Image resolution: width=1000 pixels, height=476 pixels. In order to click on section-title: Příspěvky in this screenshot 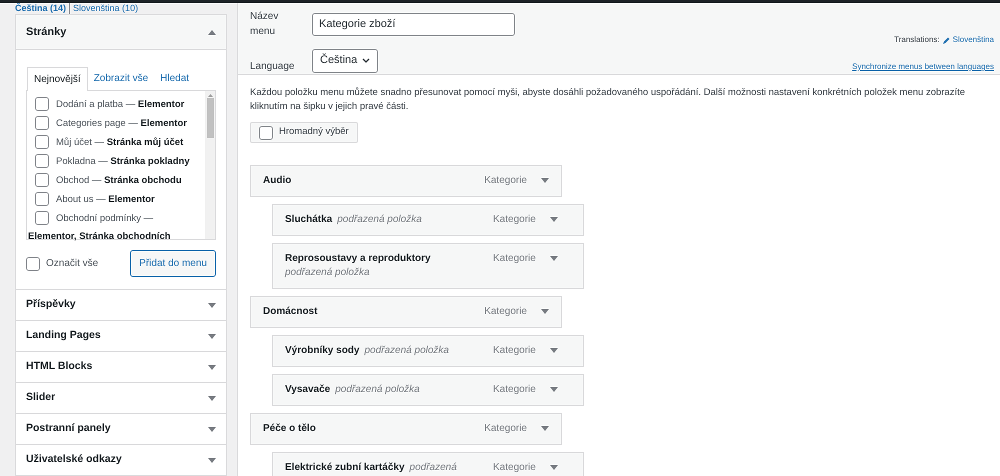, I will do `click(51, 304)`.